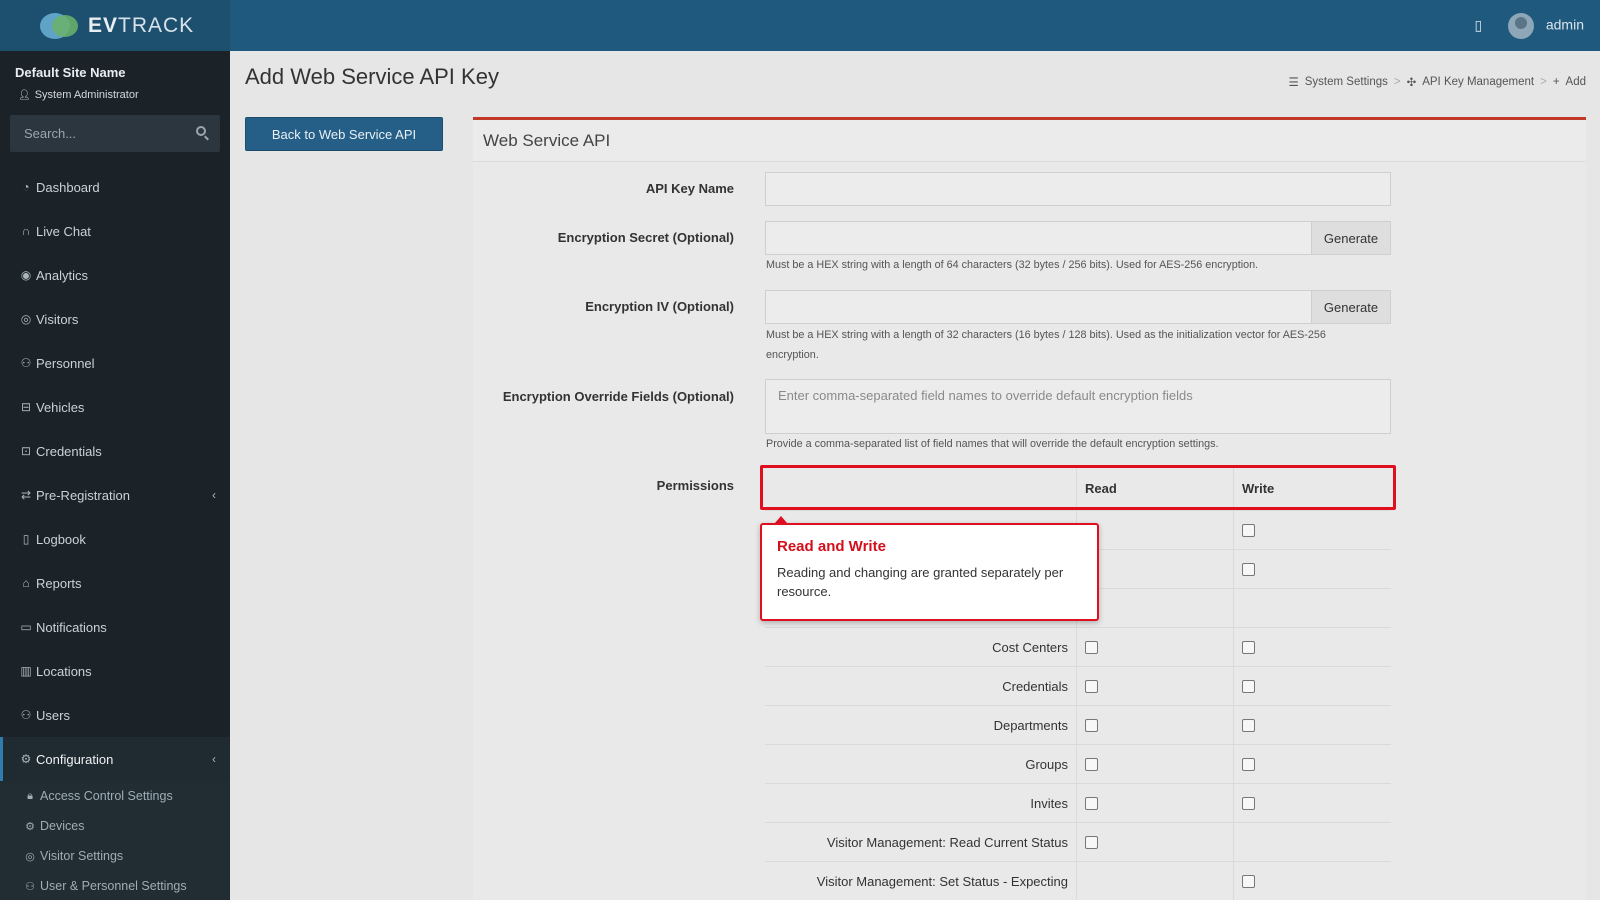 The width and height of the screenshot is (1600, 900). Describe the element at coordinates (831, 546) in the screenshot. I see `tooltip-title: Read and Write` at that location.